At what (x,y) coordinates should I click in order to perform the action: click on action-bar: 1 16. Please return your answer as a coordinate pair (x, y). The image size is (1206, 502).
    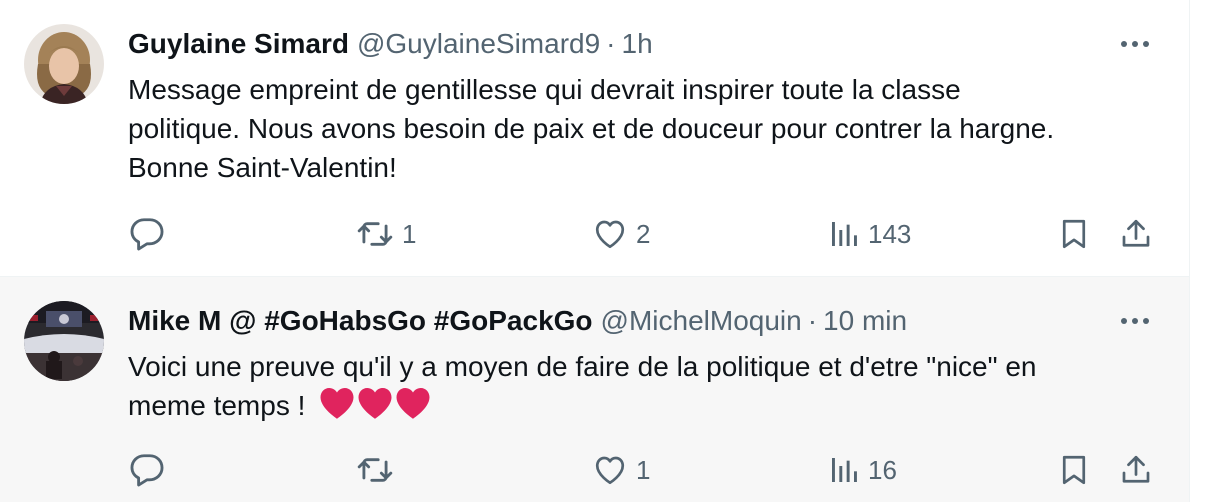
    Looking at the image, I should click on (643, 470).